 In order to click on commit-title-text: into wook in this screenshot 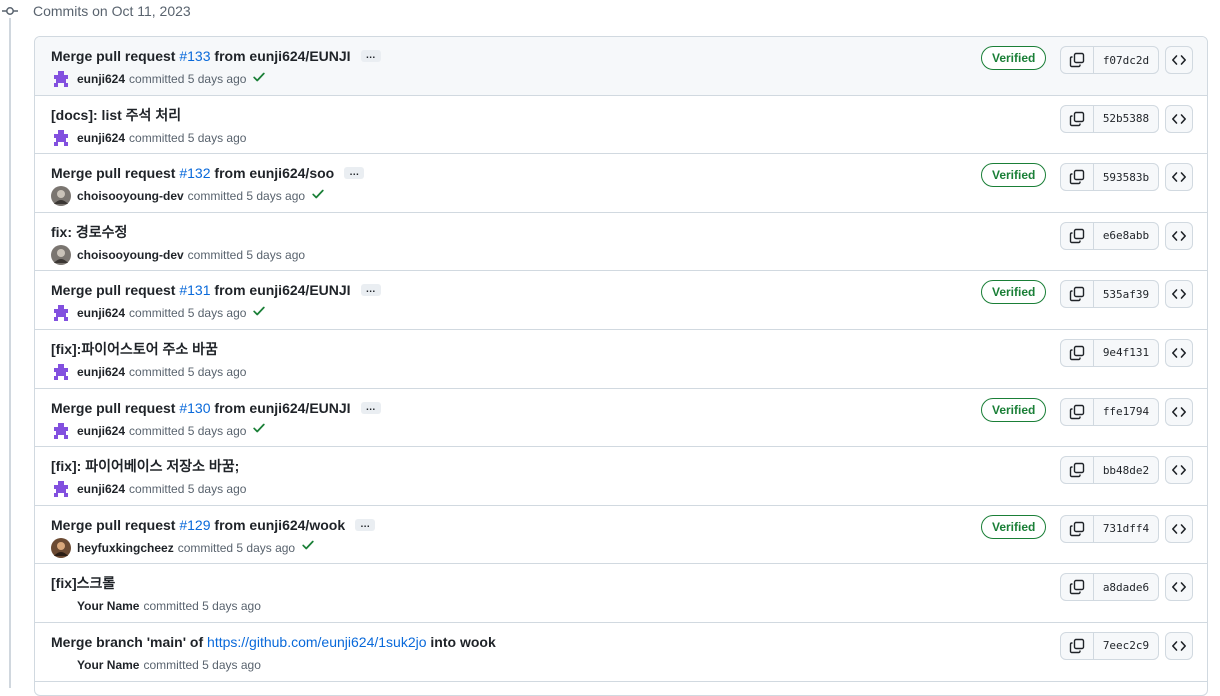, I will do `click(461, 642)`.